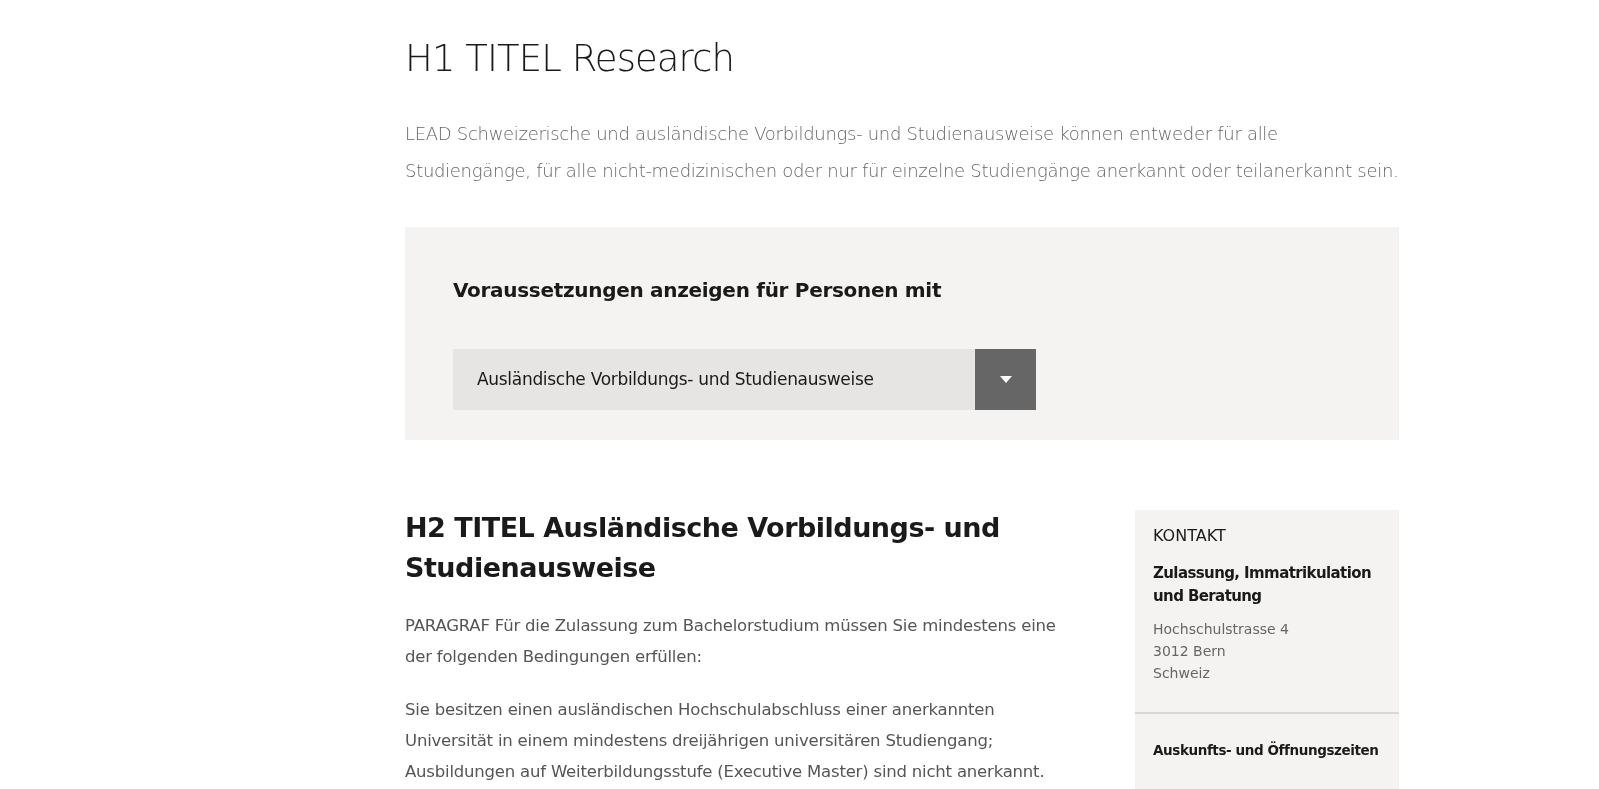 Image resolution: width=1599 pixels, height=789 pixels. What do you see at coordinates (731, 642) in the screenshot?
I see `body-paragraph: PARAGRAF Für die Zulassung zum Bachelorstudium müssen Sie mindestens eine der folgenden Bedingungen erfüllen:` at bounding box center [731, 642].